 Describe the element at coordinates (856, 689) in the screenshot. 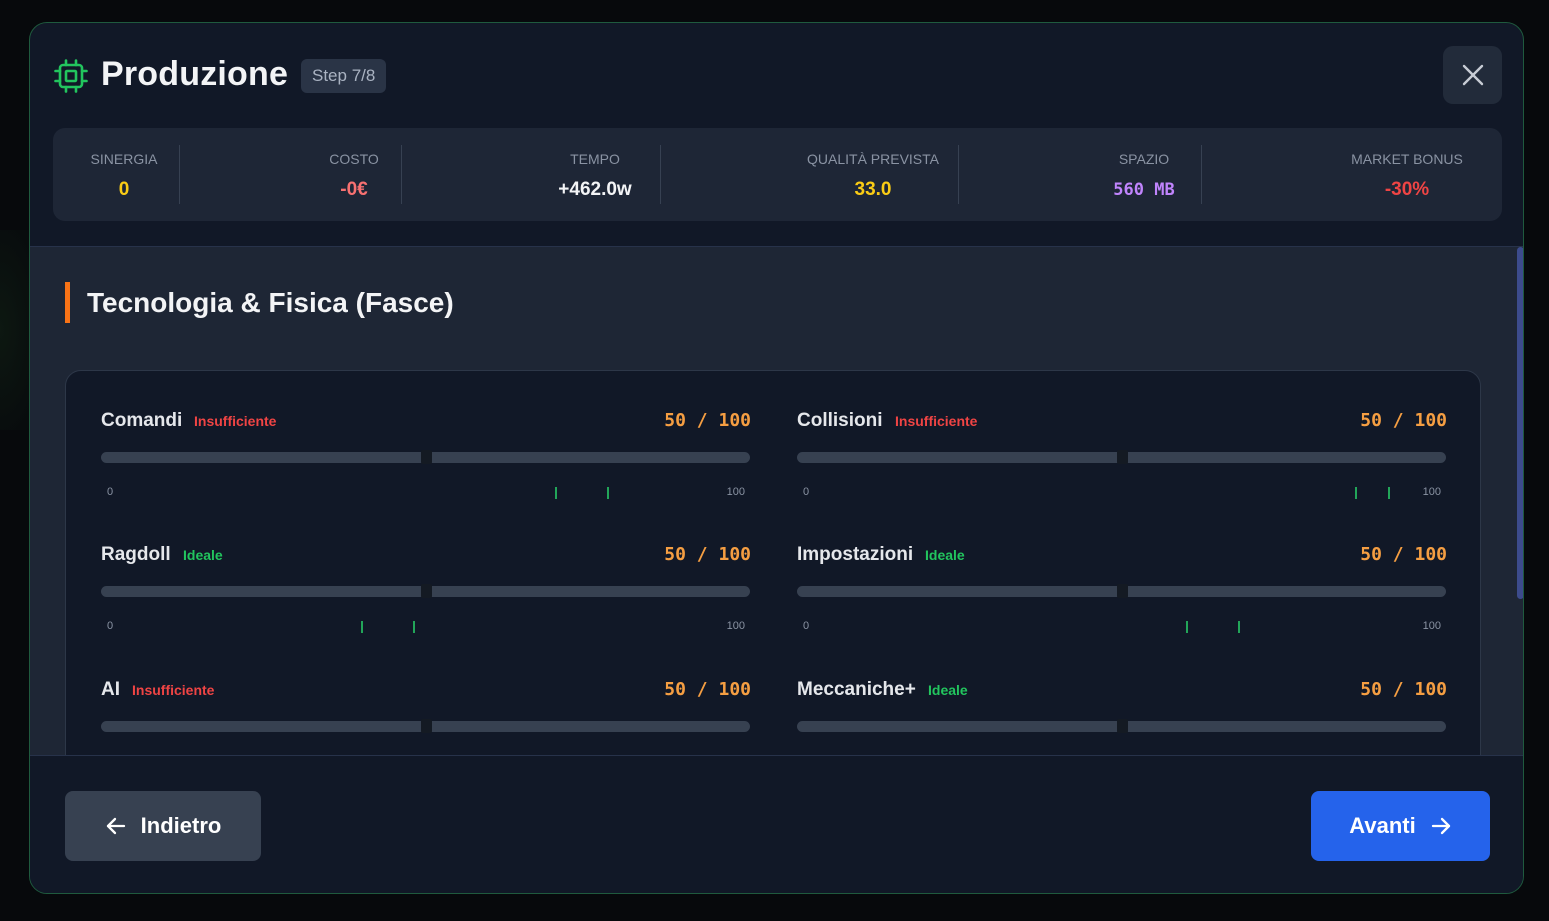

I see `param-name: Meccaniche+` at that location.